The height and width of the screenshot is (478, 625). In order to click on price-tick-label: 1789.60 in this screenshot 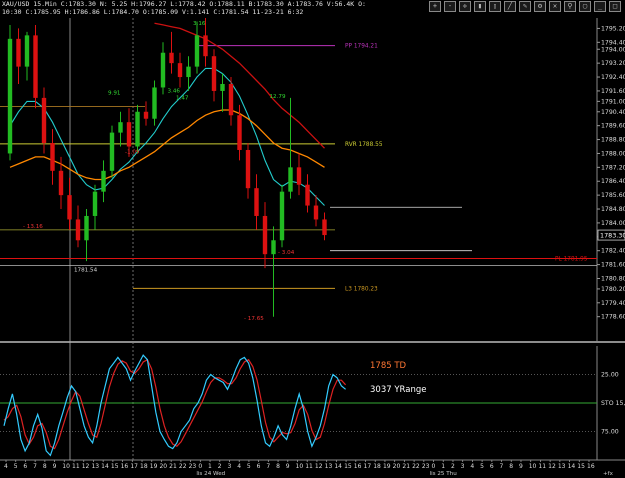, I will do `click(613, 126)`.